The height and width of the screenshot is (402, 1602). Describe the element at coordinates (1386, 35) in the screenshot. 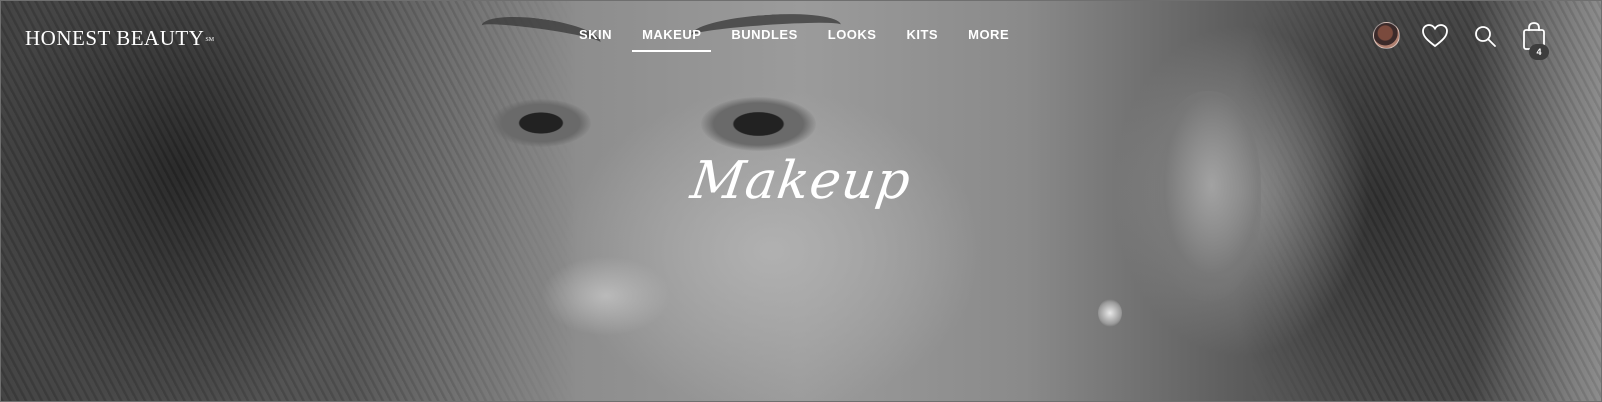

I see `user-avatar` at that location.